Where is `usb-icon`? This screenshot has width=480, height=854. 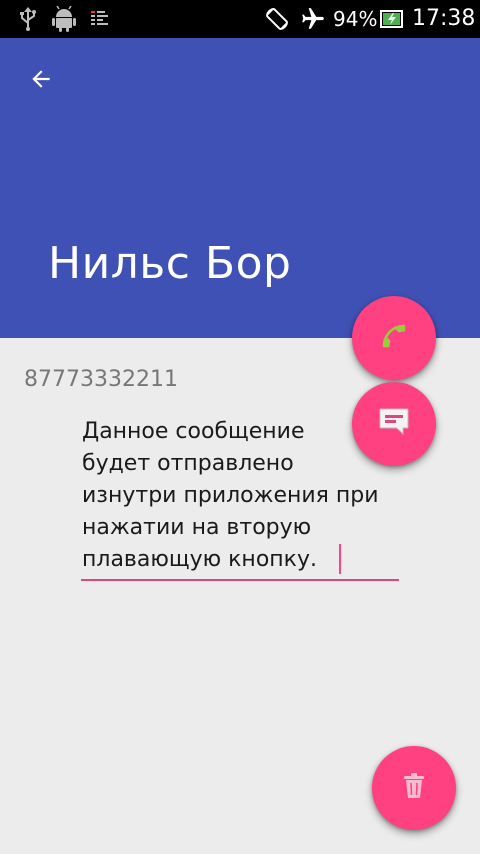
usb-icon is located at coordinates (28, 19).